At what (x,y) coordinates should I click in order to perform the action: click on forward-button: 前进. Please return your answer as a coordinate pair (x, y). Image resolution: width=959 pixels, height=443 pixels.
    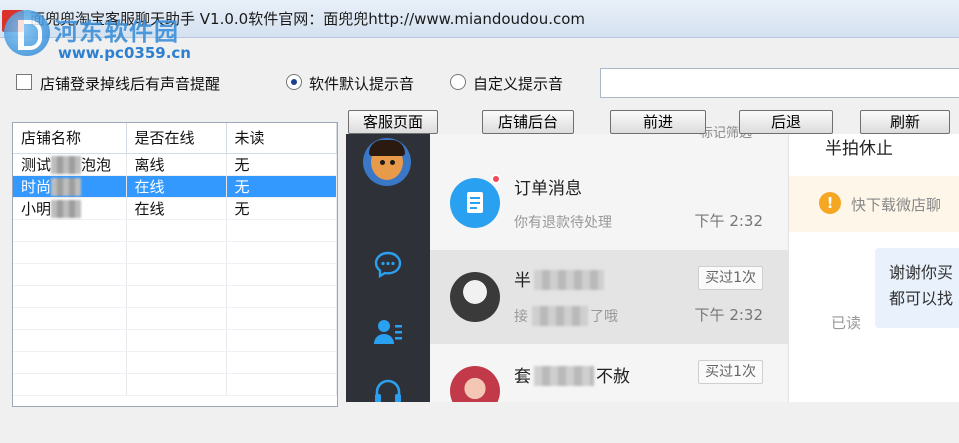
    Looking at the image, I should click on (658, 122).